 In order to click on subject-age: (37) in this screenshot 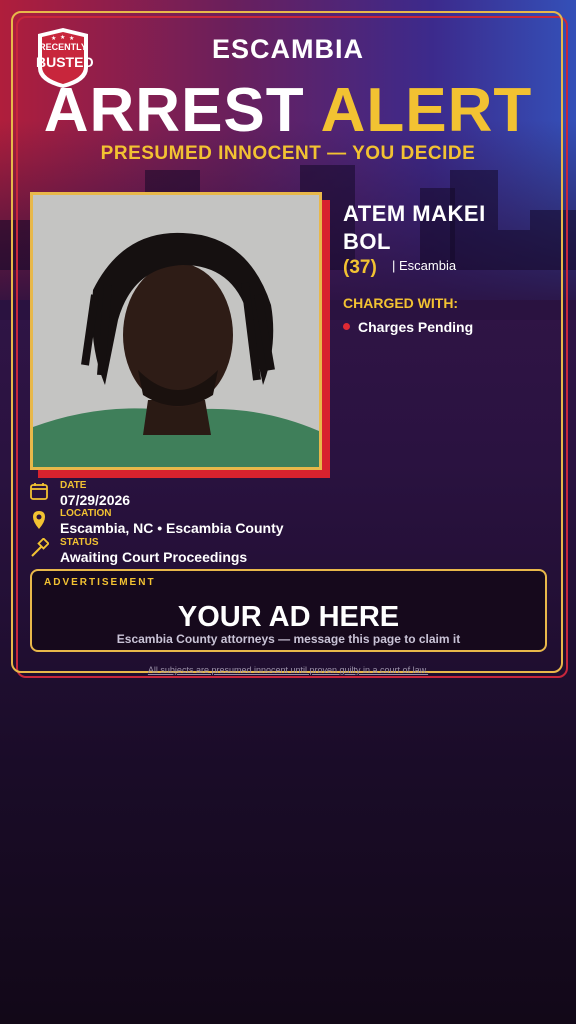, I will do `click(360, 267)`.